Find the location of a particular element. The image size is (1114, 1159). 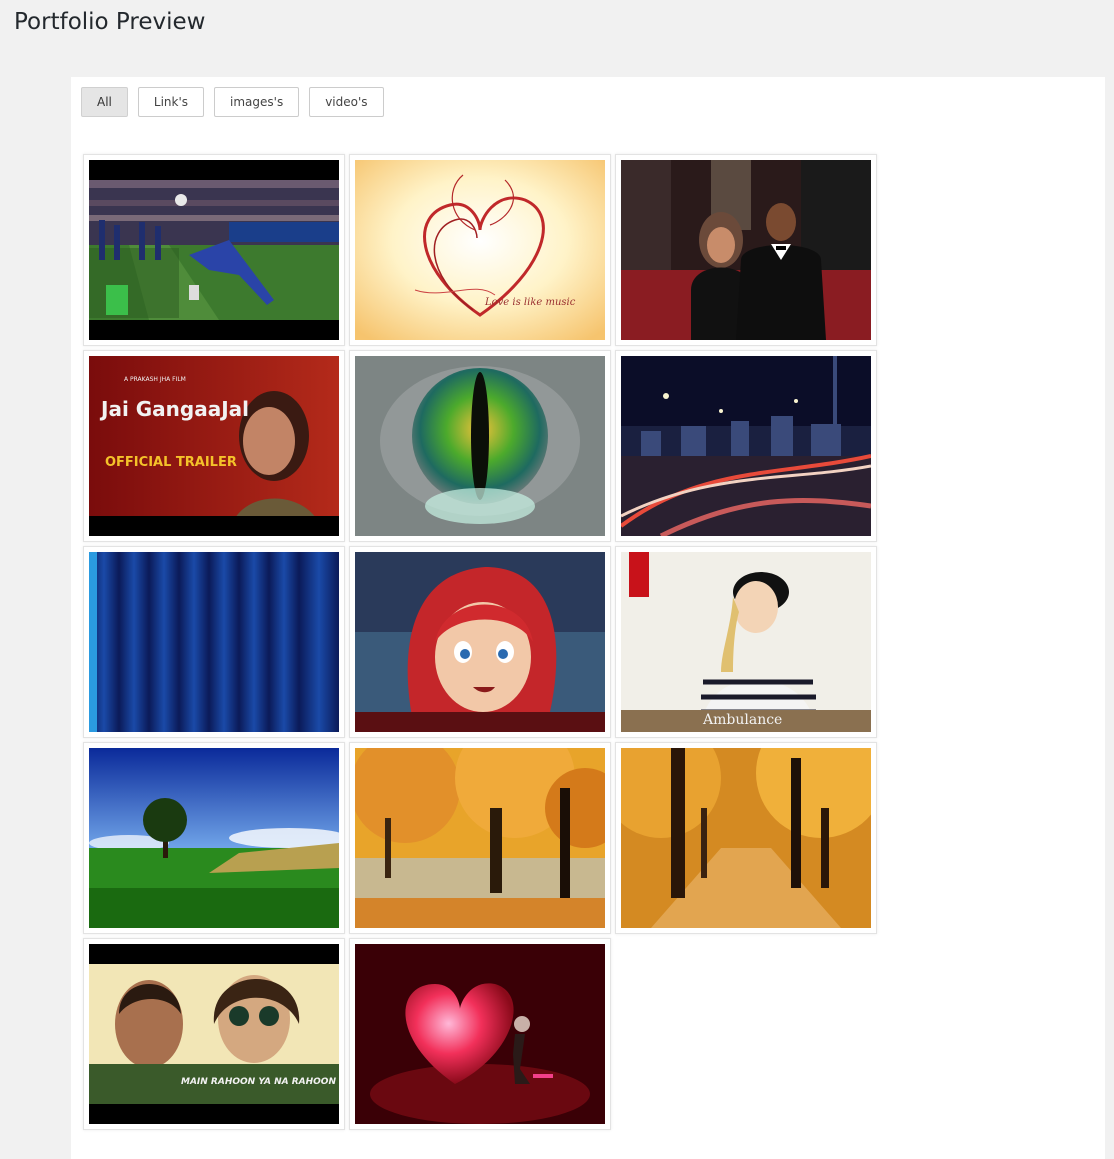

couple-sunglasses-thumbnail-icon: MAIN RAHOON YA NA RAHOON is located at coordinates (214, 1034).